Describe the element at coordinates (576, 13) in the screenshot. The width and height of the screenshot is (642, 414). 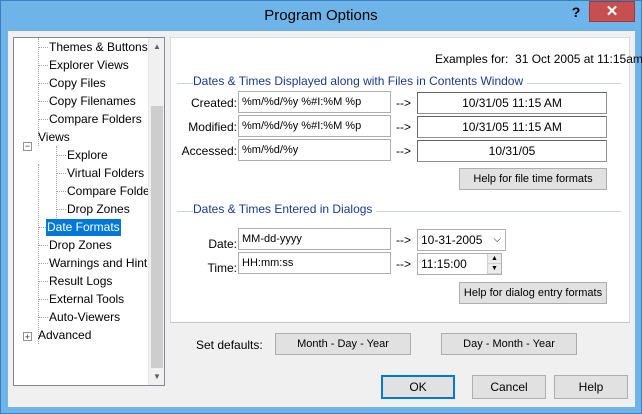
I see `help-icon: ?` at that location.